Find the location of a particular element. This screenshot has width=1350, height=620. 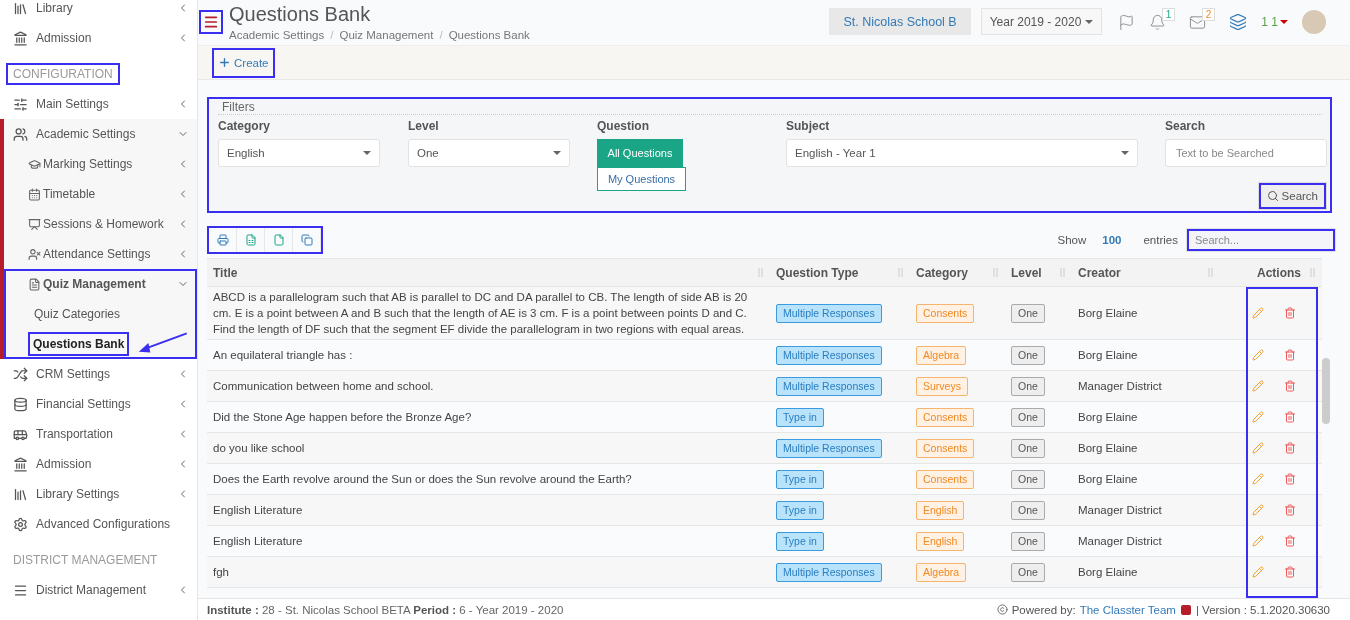

breadcrumb-link: Academic Settings is located at coordinates (277, 35).